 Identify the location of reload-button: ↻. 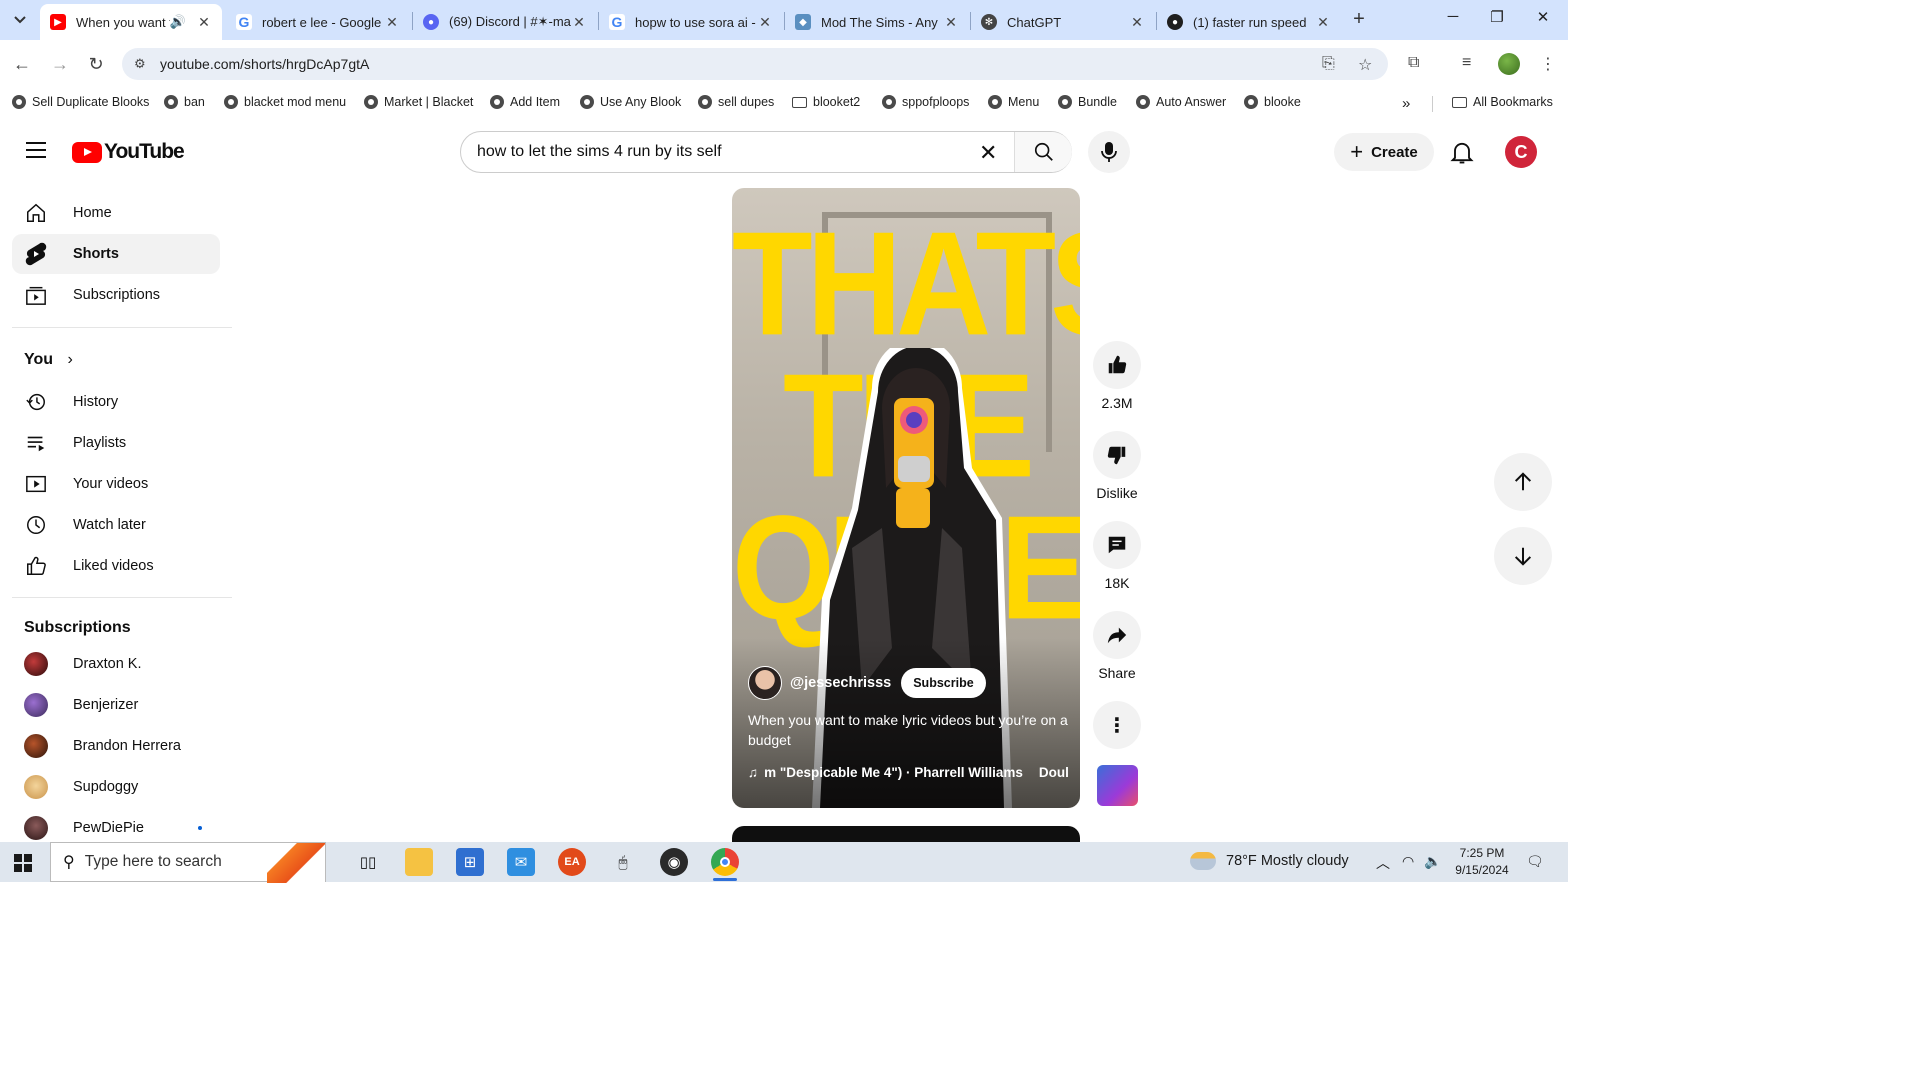
(96, 64).